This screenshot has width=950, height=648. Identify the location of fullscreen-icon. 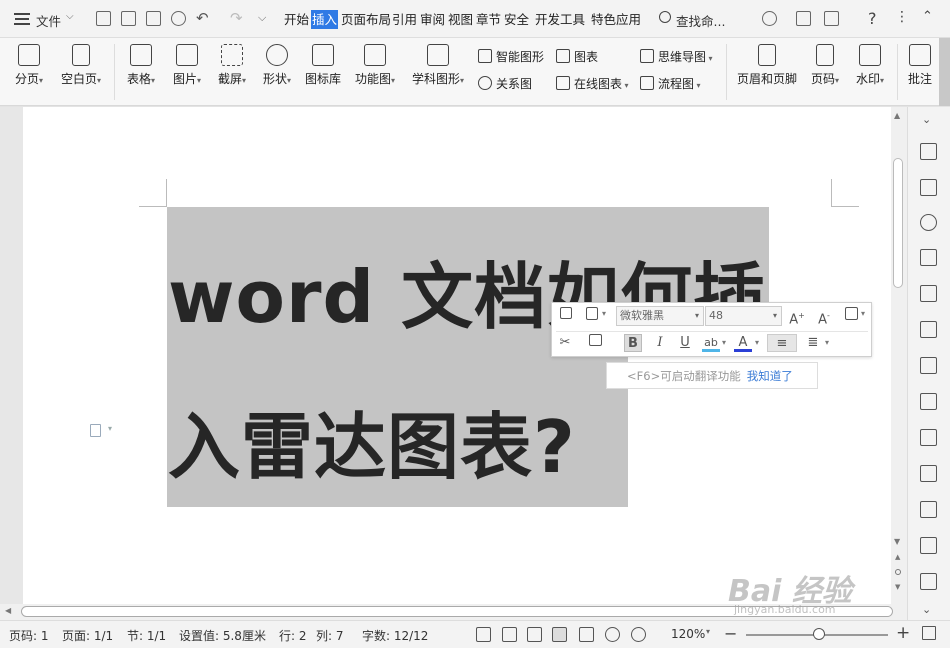
(483, 634).